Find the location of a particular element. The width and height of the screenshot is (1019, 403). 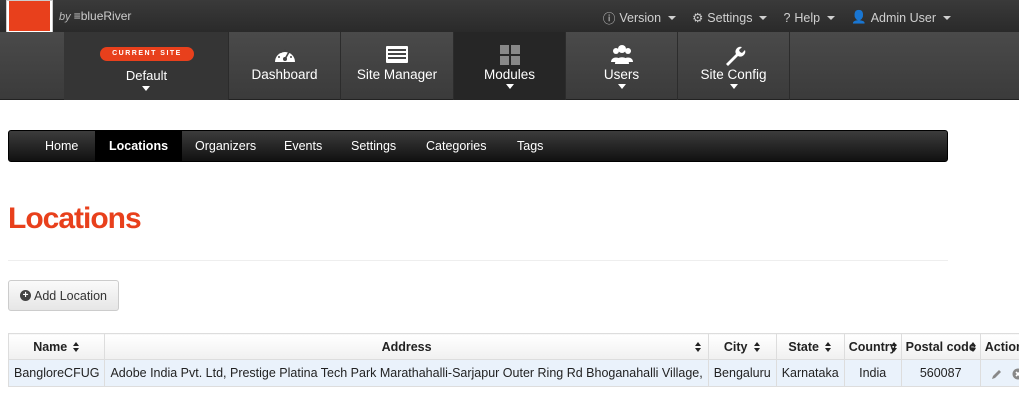

logo-mark is located at coordinates (29, 16).